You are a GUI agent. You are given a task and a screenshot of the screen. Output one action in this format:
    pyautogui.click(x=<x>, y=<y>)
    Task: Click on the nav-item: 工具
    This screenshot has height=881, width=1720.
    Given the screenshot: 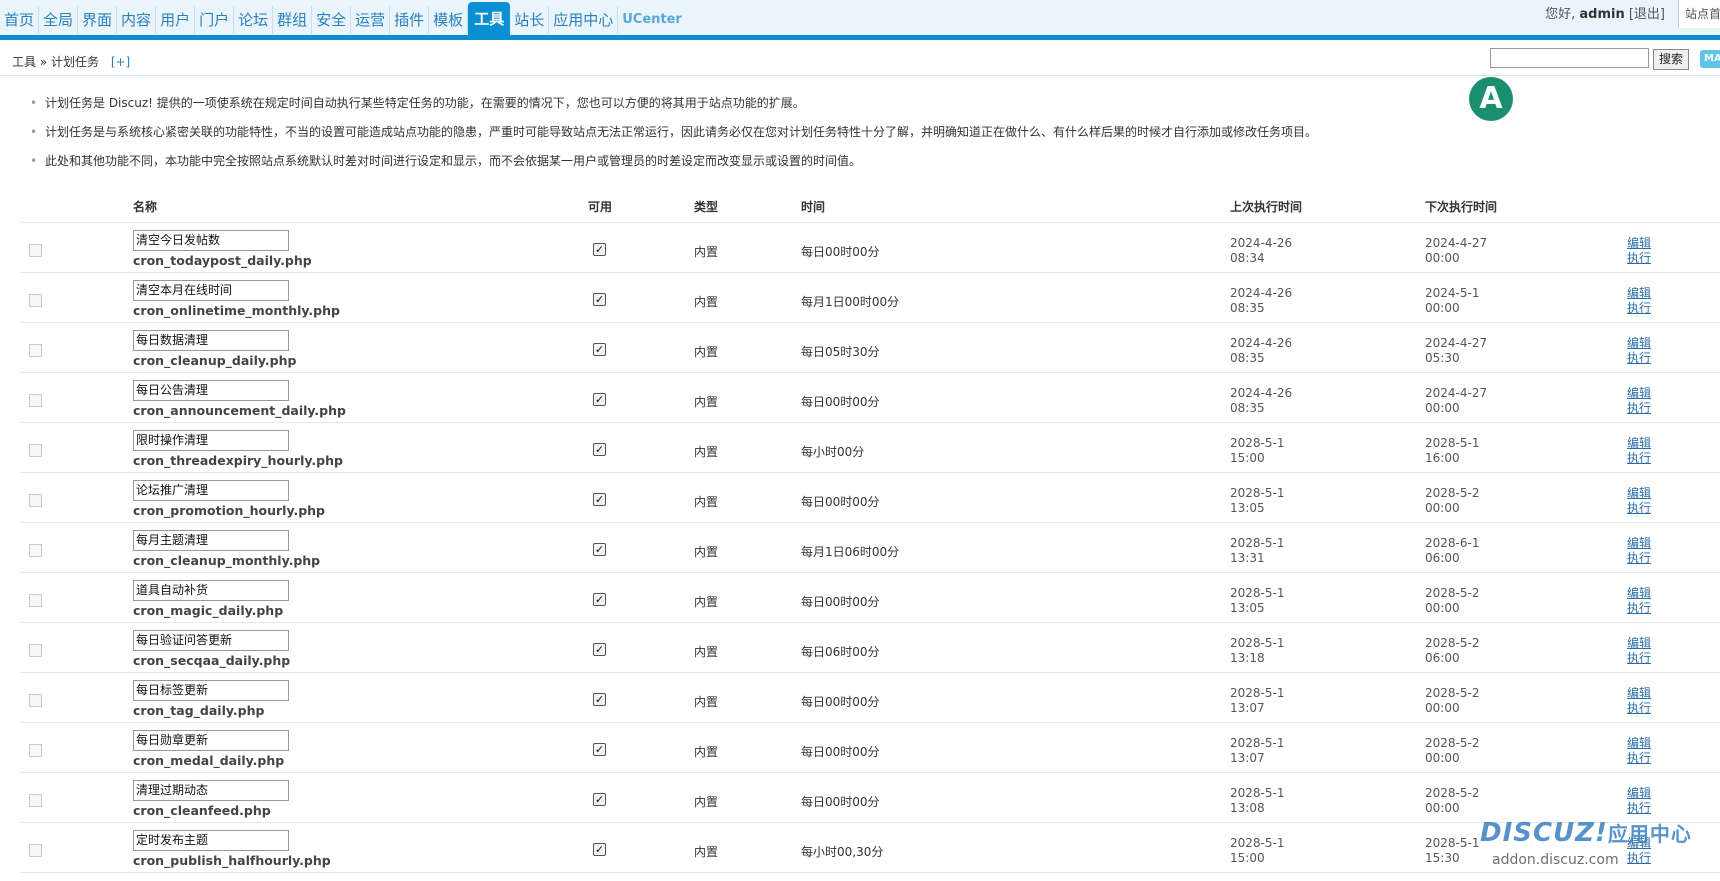 What is the action you would take?
    pyautogui.click(x=489, y=19)
    